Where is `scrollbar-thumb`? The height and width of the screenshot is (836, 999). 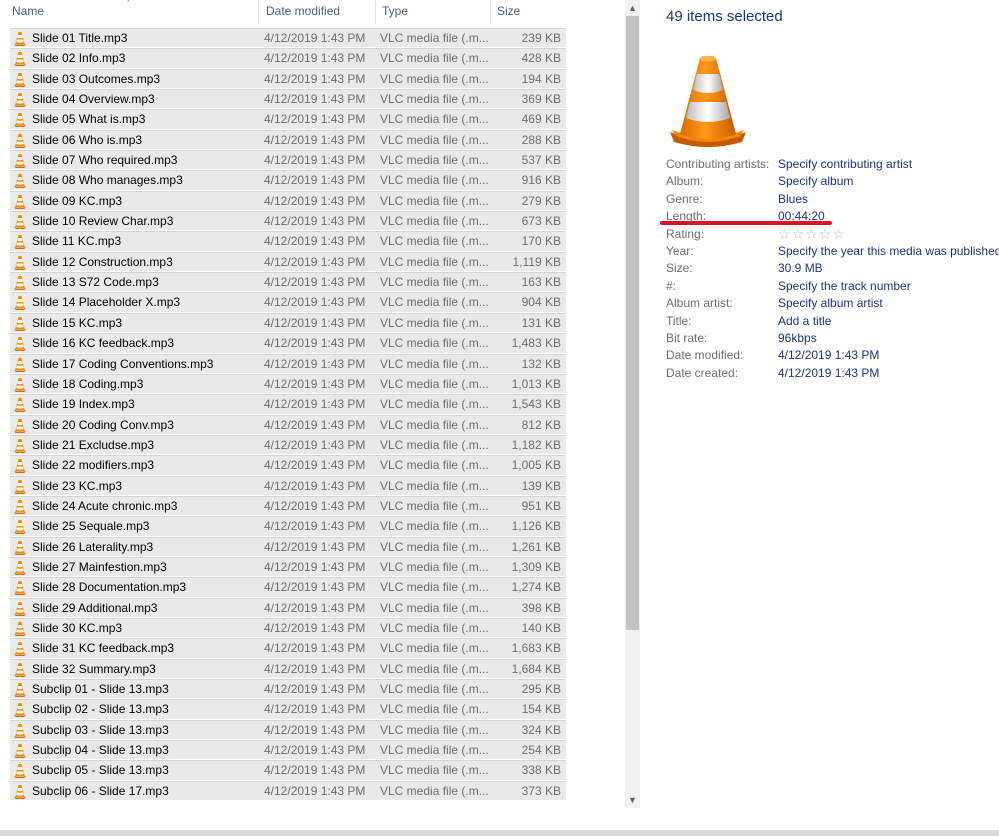 scrollbar-thumb is located at coordinates (632, 323).